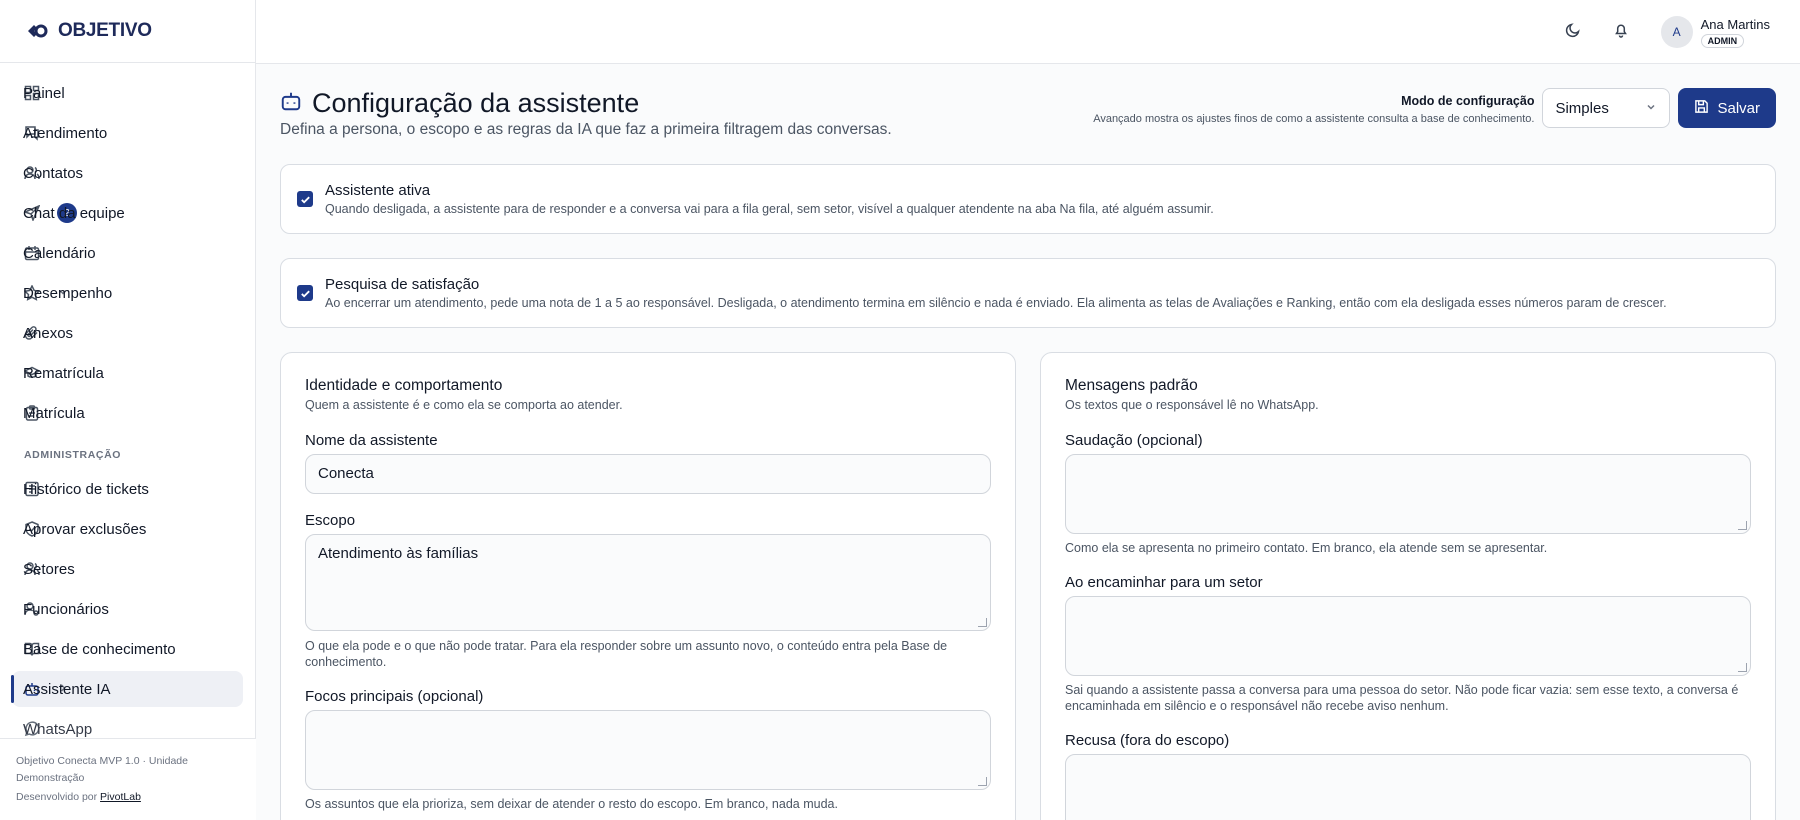 Image resolution: width=1800 pixels, height=820 pixels. I want to click on scope-value: Atendimento às famílias, so click(398, 553).